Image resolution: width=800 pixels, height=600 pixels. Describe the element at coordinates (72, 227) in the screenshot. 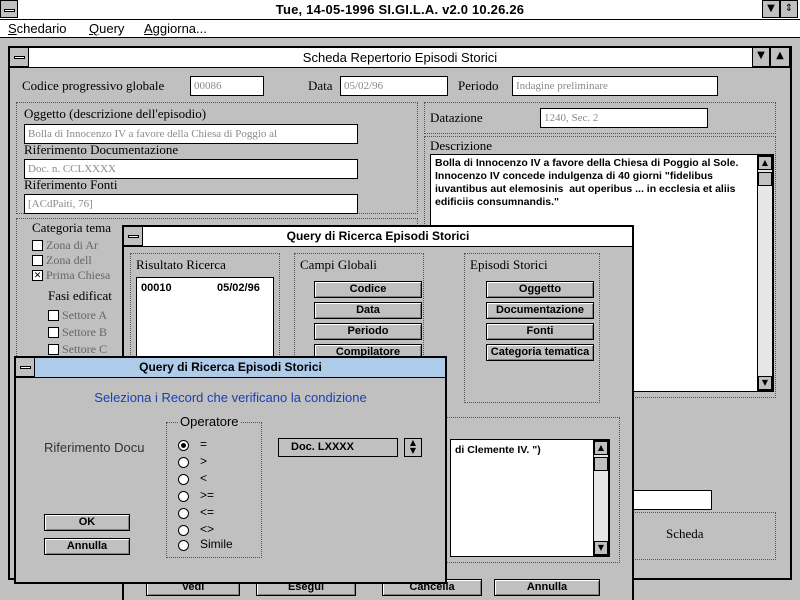

I see `categoria-label: Categoria tema` at that location.